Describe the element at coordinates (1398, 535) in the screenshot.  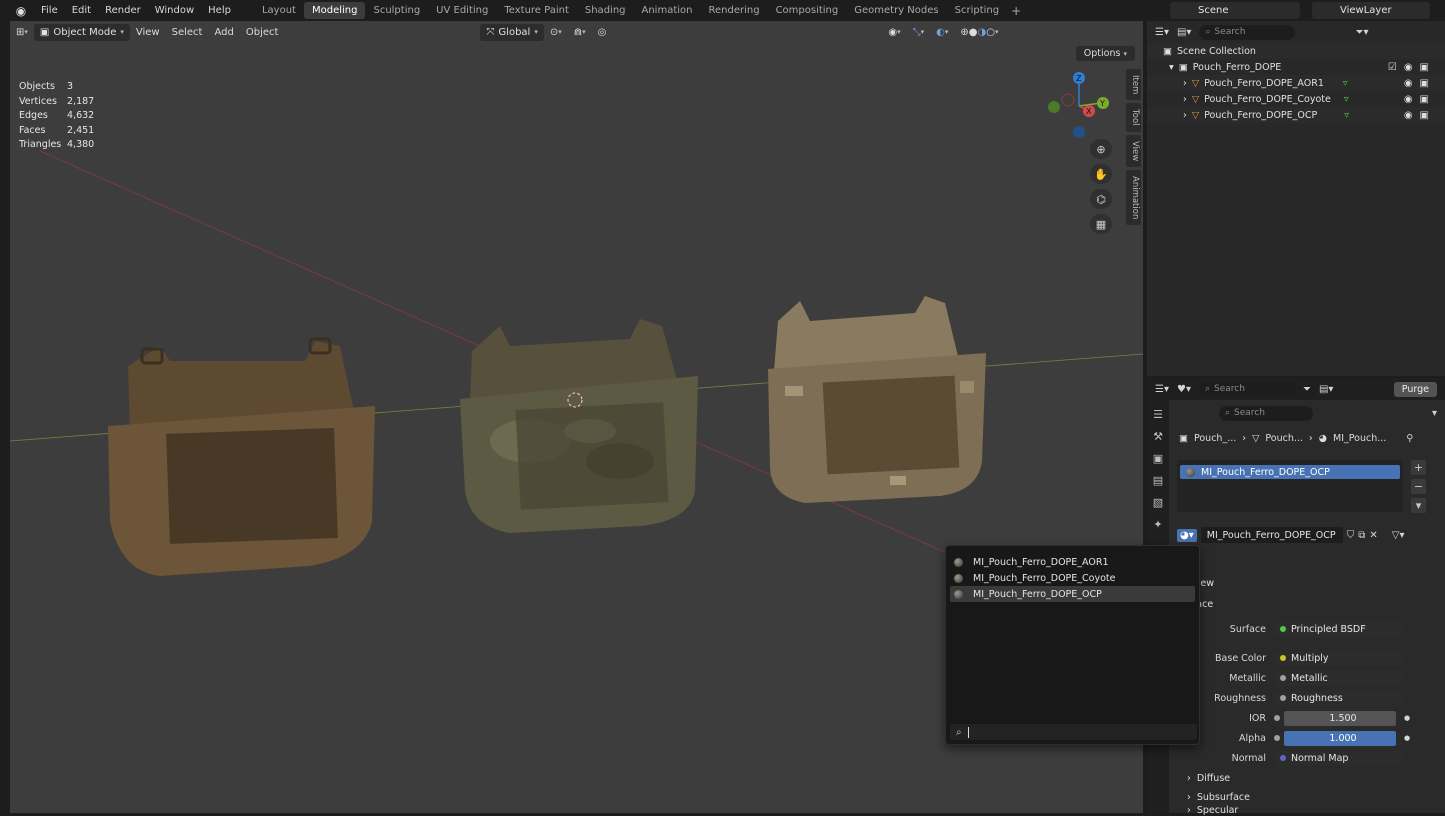
I see `material-link-icon: ▽▾` at that location.